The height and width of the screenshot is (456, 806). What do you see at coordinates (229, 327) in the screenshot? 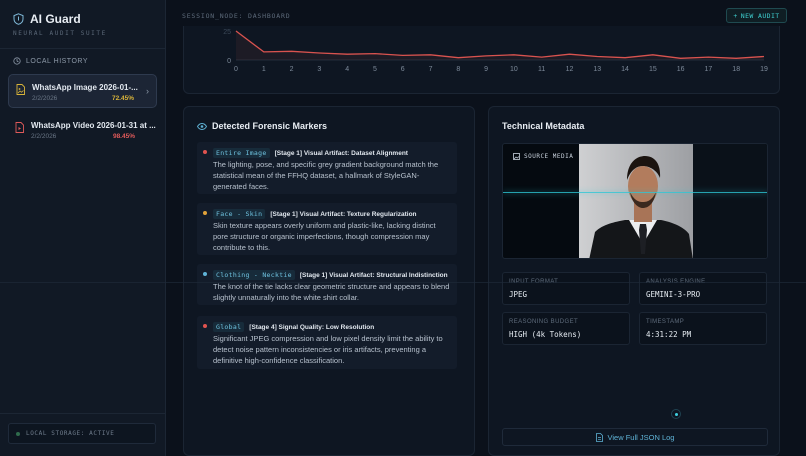
I see `marker-tag: Global` at bounding box center [229, 327].